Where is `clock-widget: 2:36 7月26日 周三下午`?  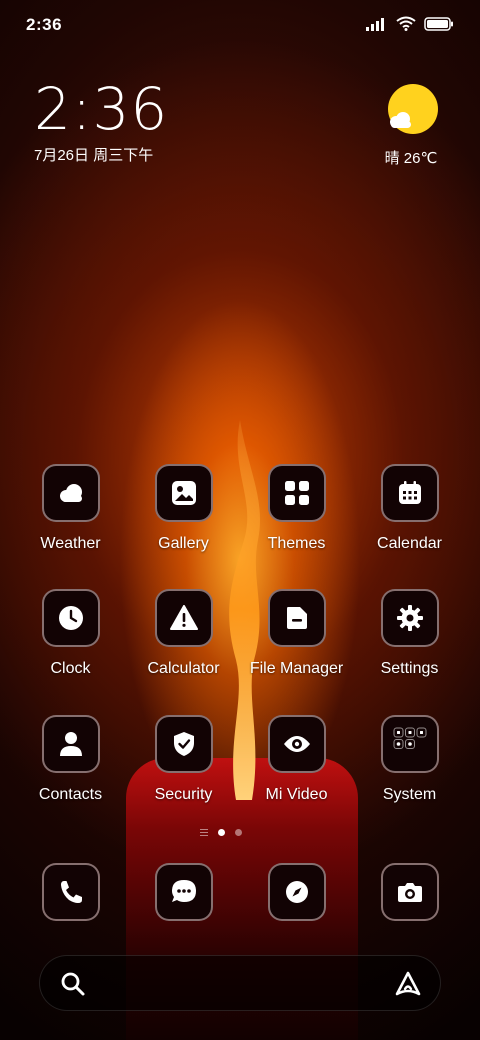
clock-widget: 2:36 7月26日 周三下午 is located at coordinates (101, 121).